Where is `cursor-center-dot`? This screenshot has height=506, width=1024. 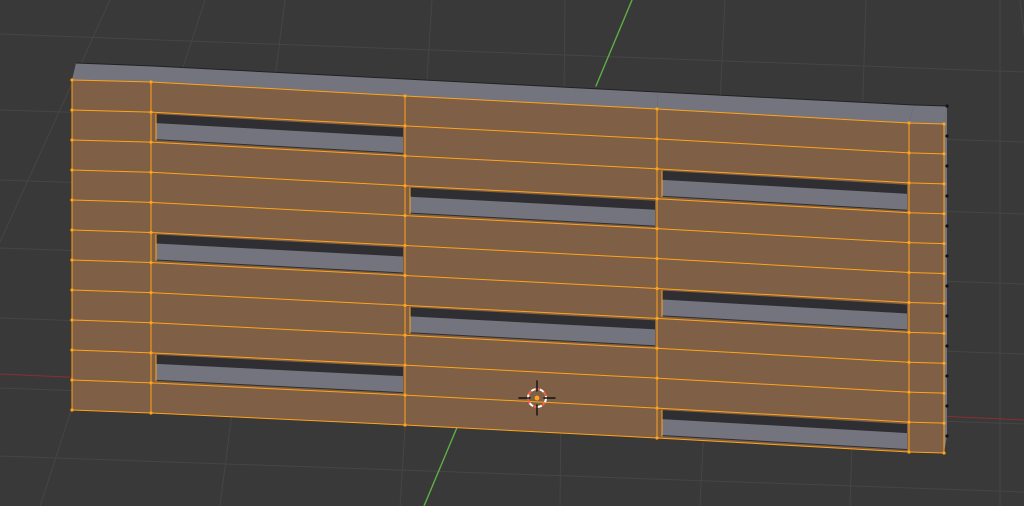 cursor-center-dot is located at coordinates (537, 398).